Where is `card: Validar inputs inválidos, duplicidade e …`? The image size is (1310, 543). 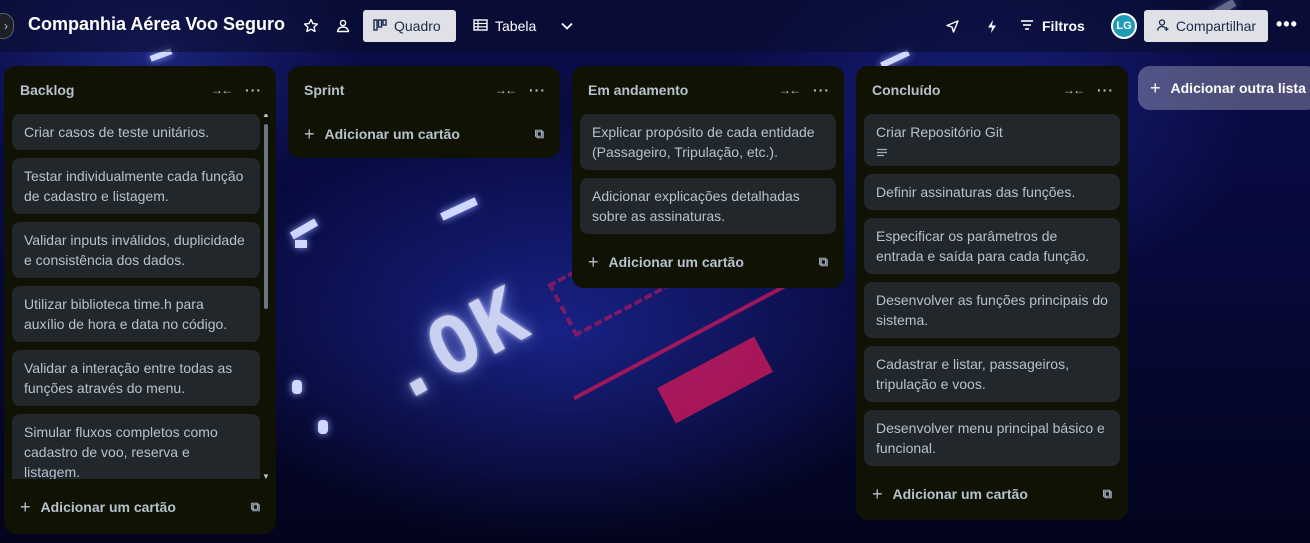
card: Validar inputs inválidos, duplicidade e … is located at coordinates (136, 250).